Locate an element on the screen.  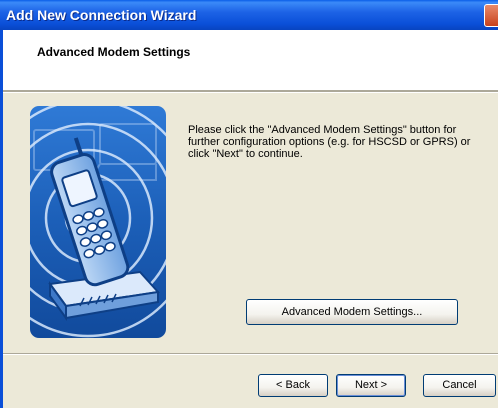
back-button: < Back is located at coordinates (293, 385).